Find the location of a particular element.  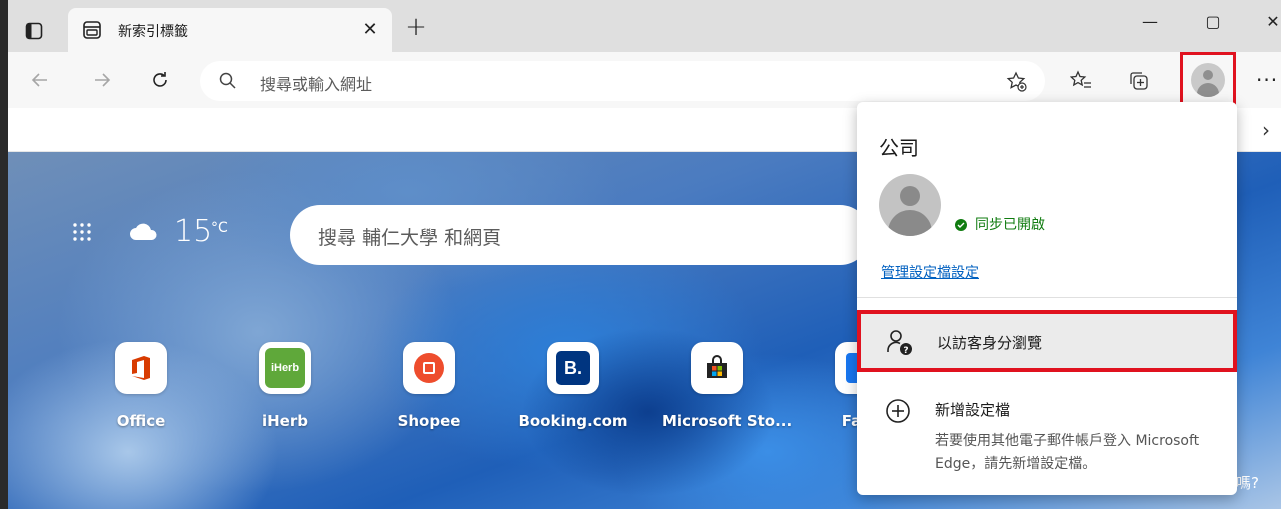

back-button is located at coordinates (40, 80).